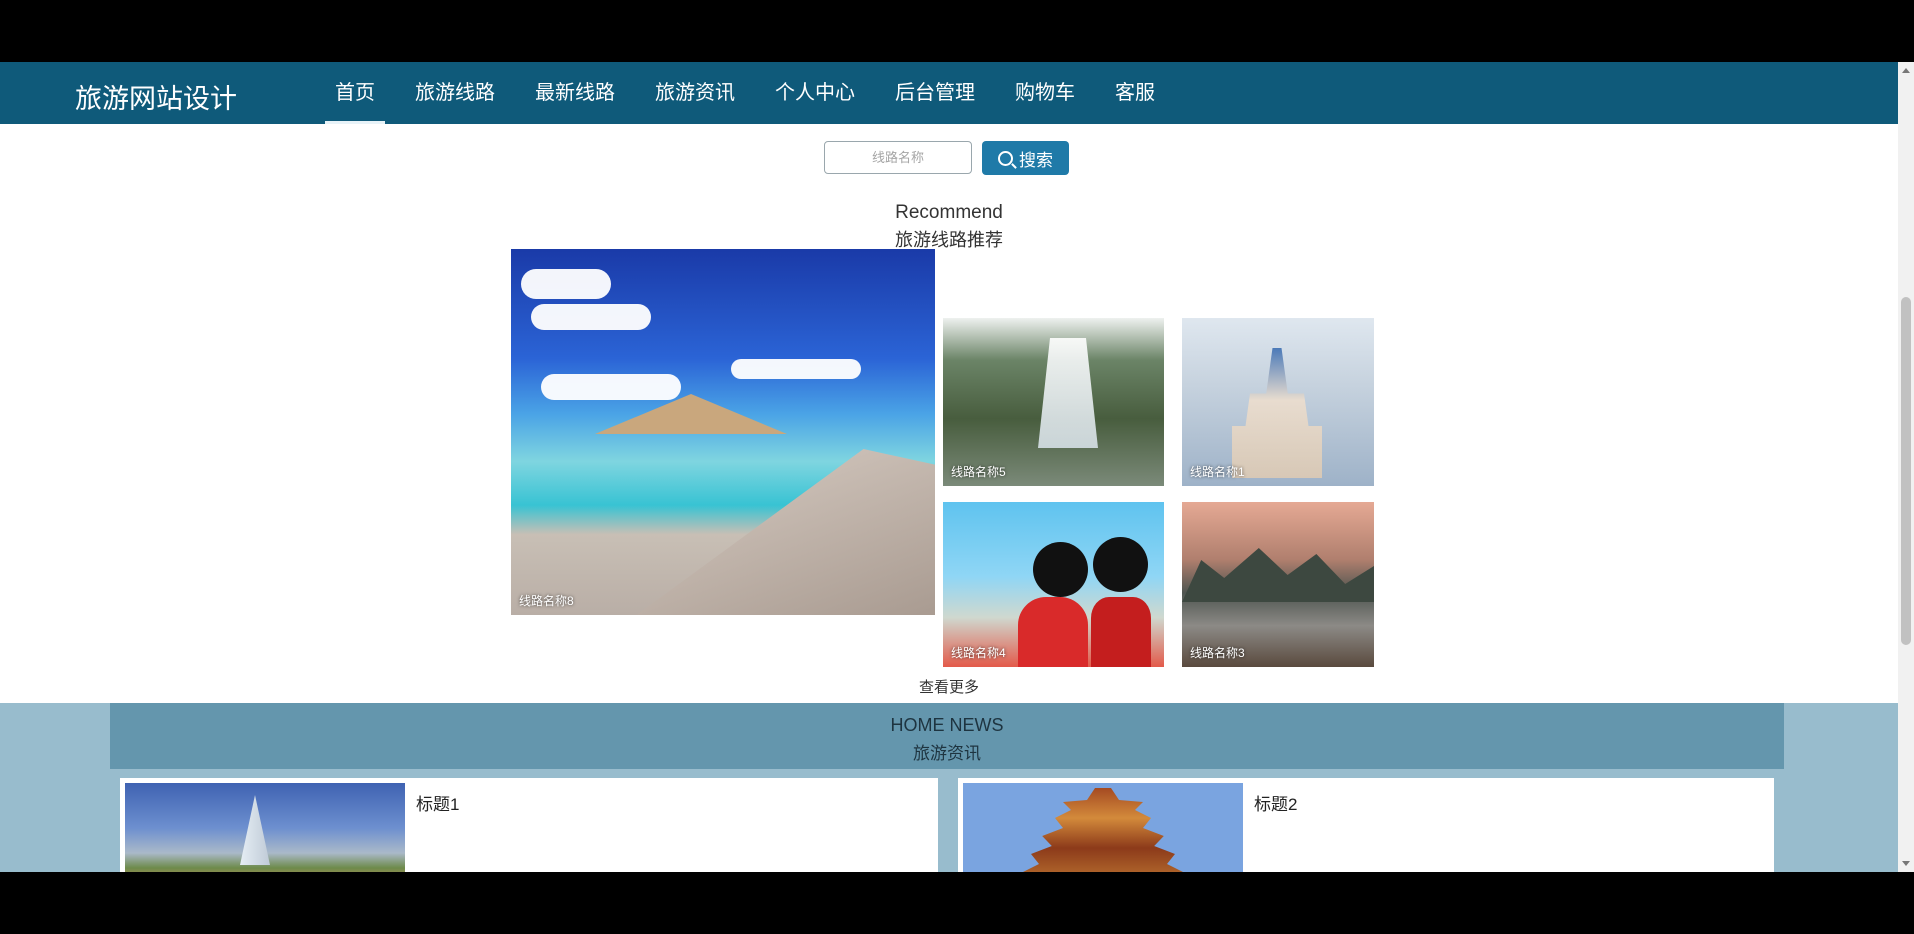 The image size is (1914, 934). Describe the element at coordinates (355, 93) in the screenshot. I see `nav-item-home: 首页` at that location.